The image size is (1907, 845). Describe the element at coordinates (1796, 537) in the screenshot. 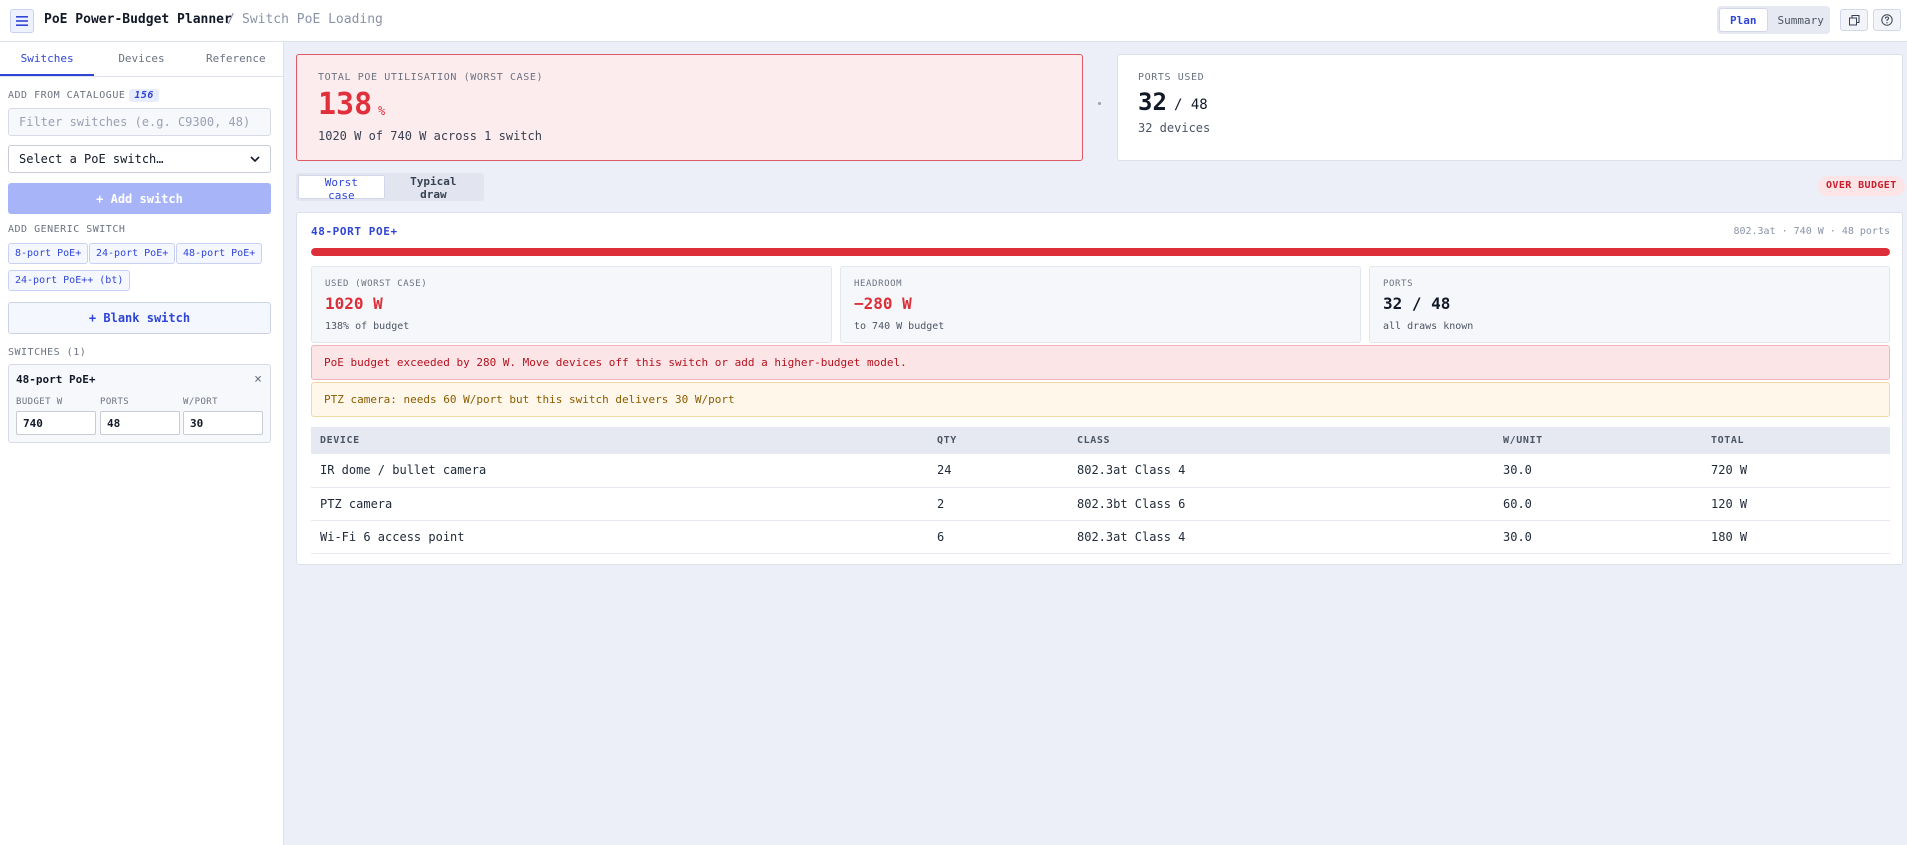

I see `cell-total: 180 W` at that location.